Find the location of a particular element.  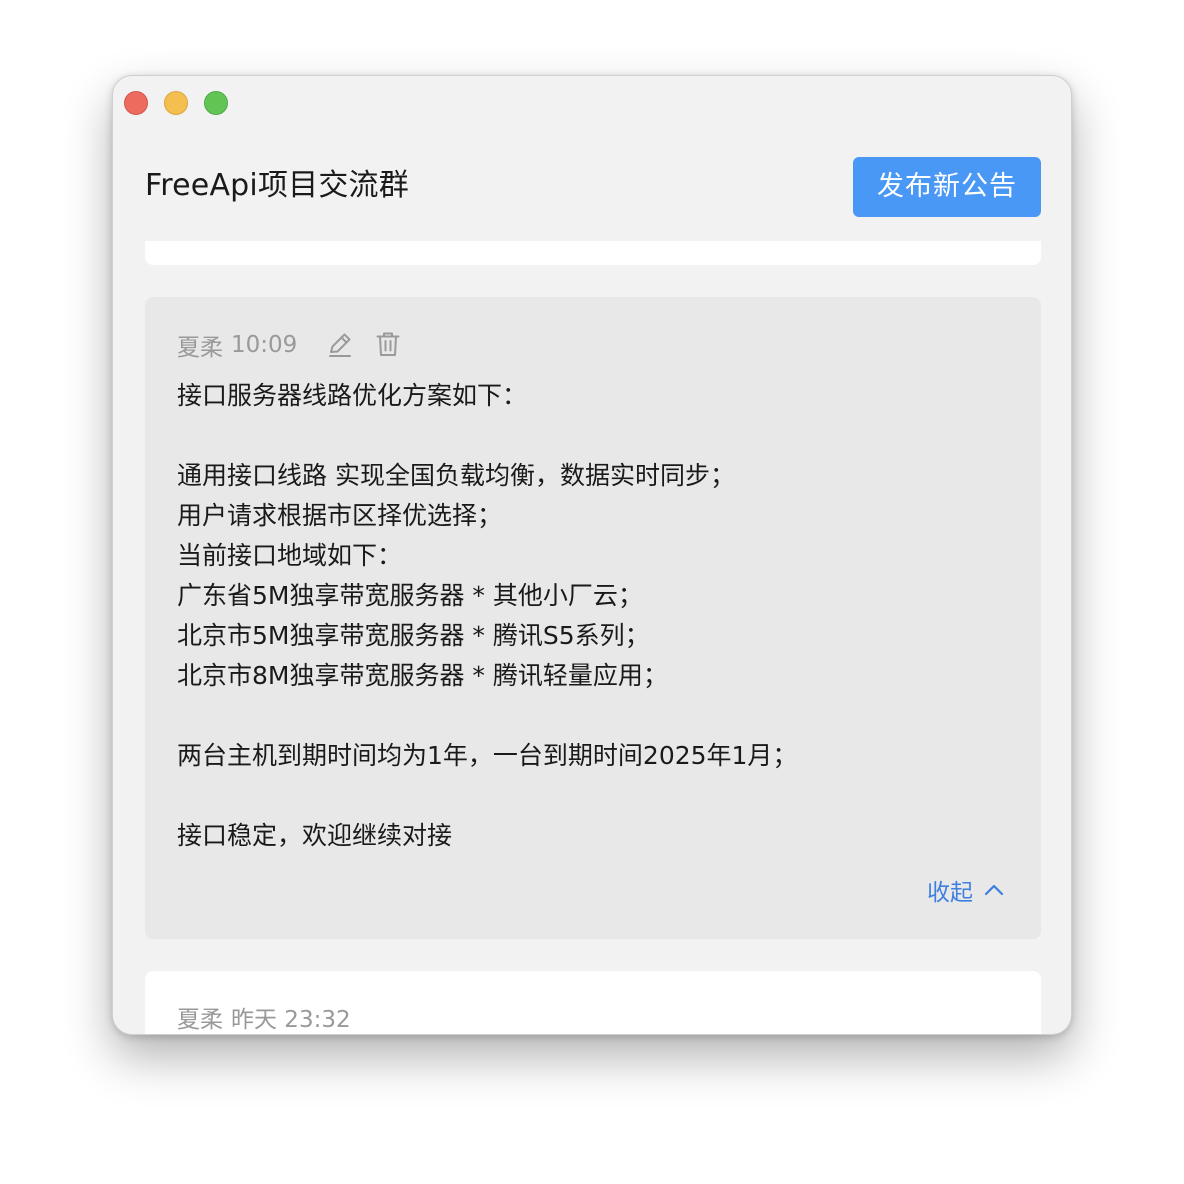

content-line: 接口服务器线路优化方案如下： is located at coordinates (352, 395).